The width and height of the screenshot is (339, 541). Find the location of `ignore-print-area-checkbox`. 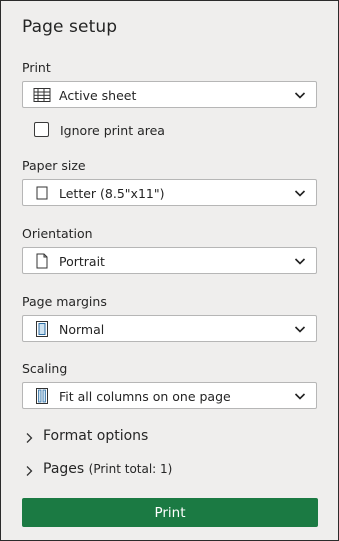

ignore-print-area-checkbox is located at coordinates (41, 129).